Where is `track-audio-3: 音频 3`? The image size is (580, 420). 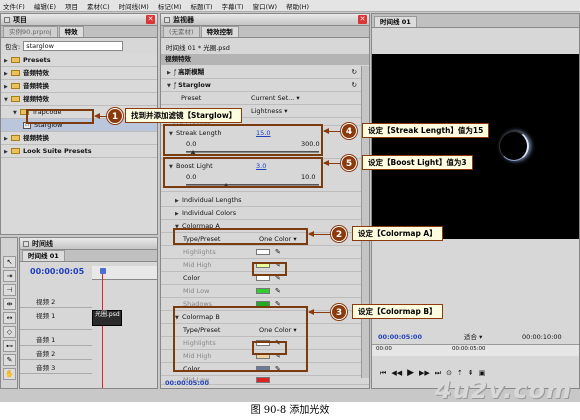
track-audio-3: 音频 3 is located at coordinates (56, 368).